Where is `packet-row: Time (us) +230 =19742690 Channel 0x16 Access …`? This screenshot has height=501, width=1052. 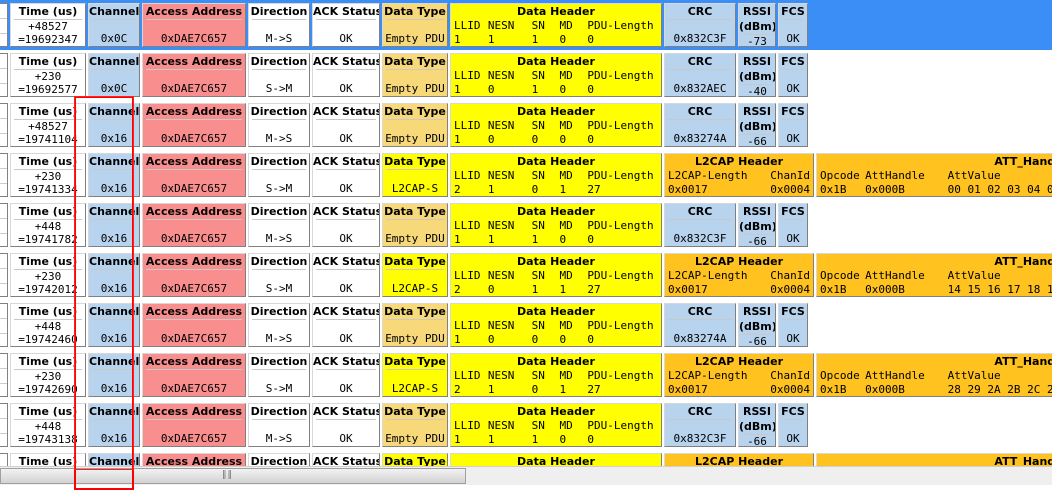 packet-row: Time (us) +230 =19742690 Channel 0x16 Access … is located at coordinates (526, 375).